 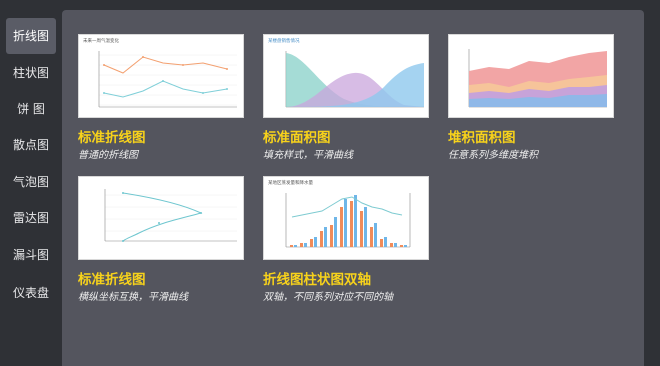 I want to click on template-title: 堆积面积图, so click(x=482, y=138).